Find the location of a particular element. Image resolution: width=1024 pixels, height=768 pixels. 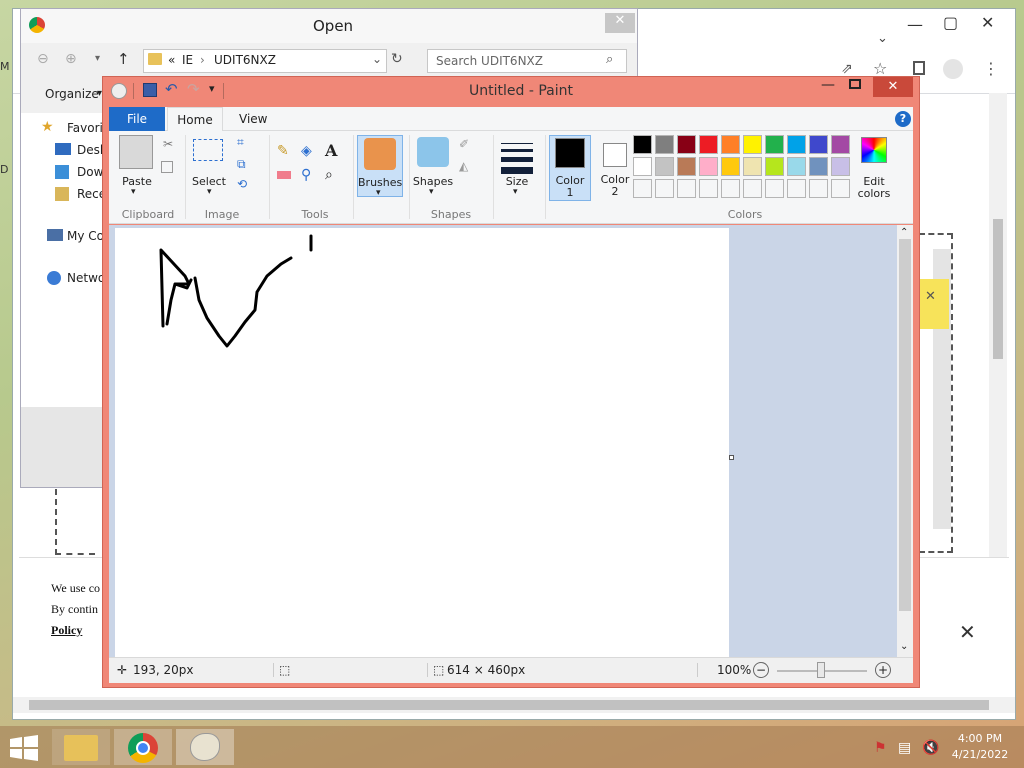

redo-icon: ↷ is located at coordinates (193, 89).